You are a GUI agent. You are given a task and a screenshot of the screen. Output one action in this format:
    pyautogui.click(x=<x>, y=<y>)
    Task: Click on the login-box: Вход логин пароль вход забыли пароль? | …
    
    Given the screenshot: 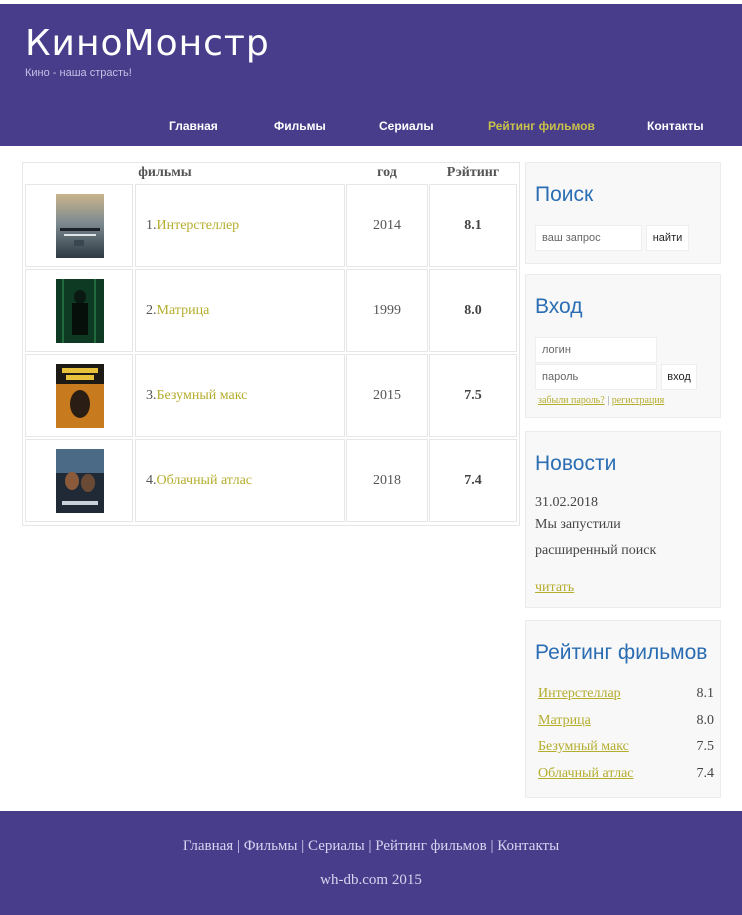 What is the action you would take?
    pyautogui.click(x=623, y=346)
    